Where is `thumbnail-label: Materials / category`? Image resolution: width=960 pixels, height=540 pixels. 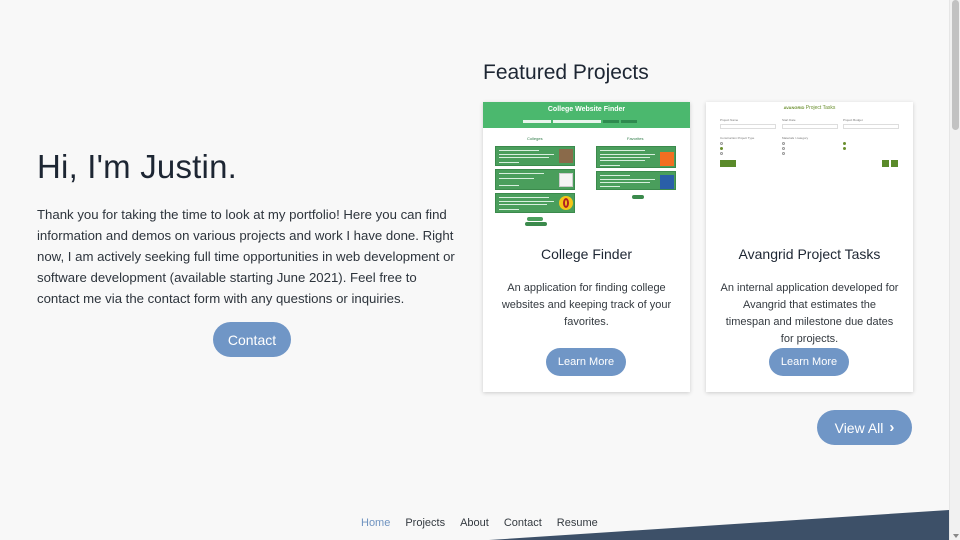 thumbnail-label: Materials / category is located at coordinates (795, 138).